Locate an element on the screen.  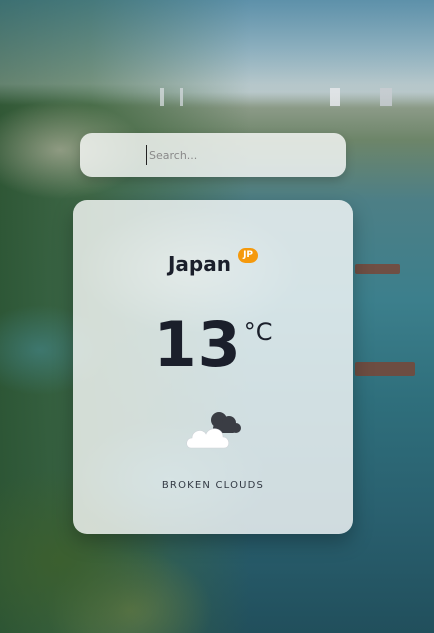
search-bar is located at coordinates (213, 155).